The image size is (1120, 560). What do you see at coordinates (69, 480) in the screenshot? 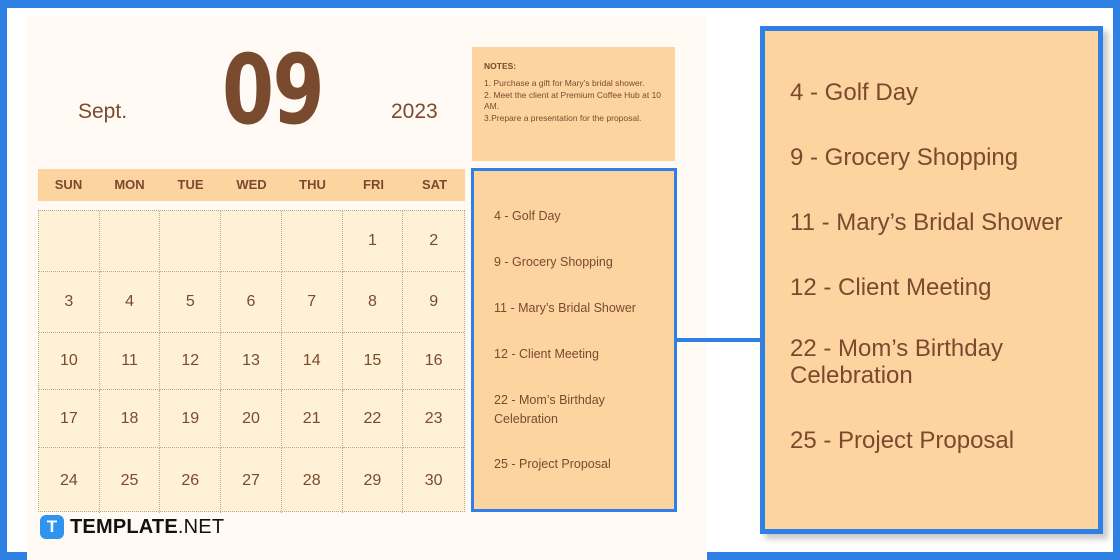
I see `day-cell: 24` at bounding box center [69, 480].